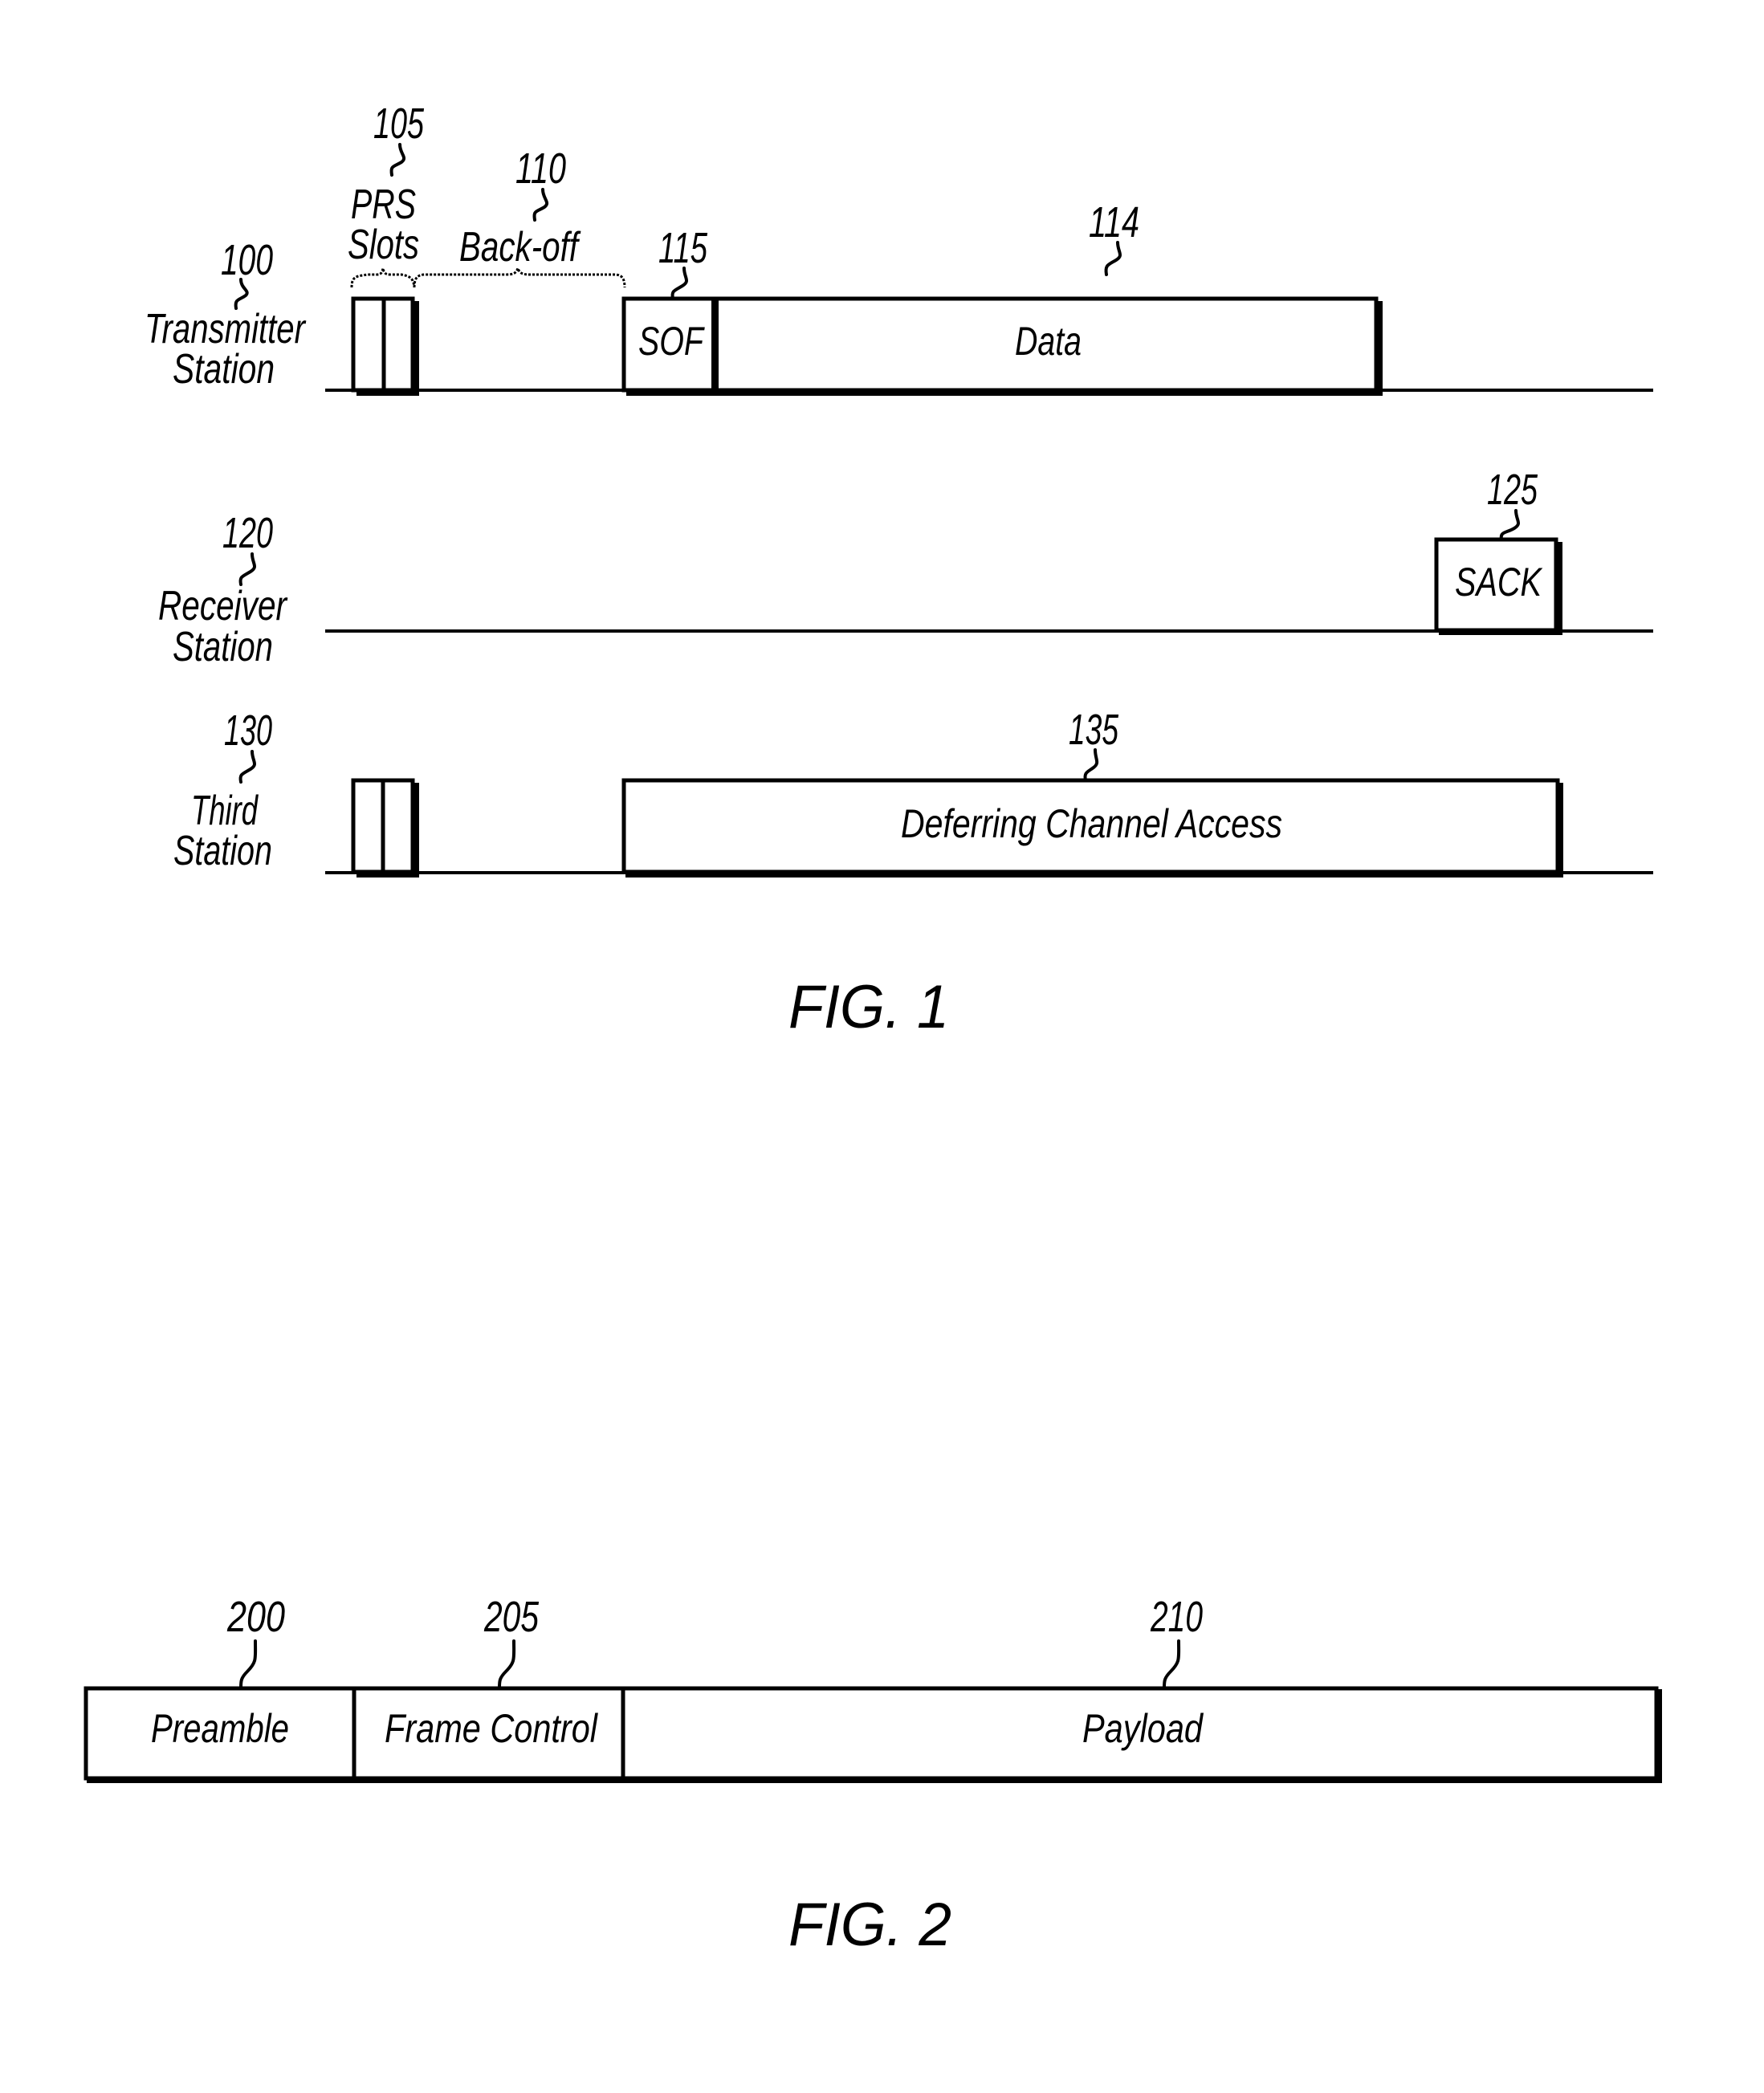 The width and height of the screenshot is (1764, 2093). I want to click on backoff-brace, so click(519, 276).